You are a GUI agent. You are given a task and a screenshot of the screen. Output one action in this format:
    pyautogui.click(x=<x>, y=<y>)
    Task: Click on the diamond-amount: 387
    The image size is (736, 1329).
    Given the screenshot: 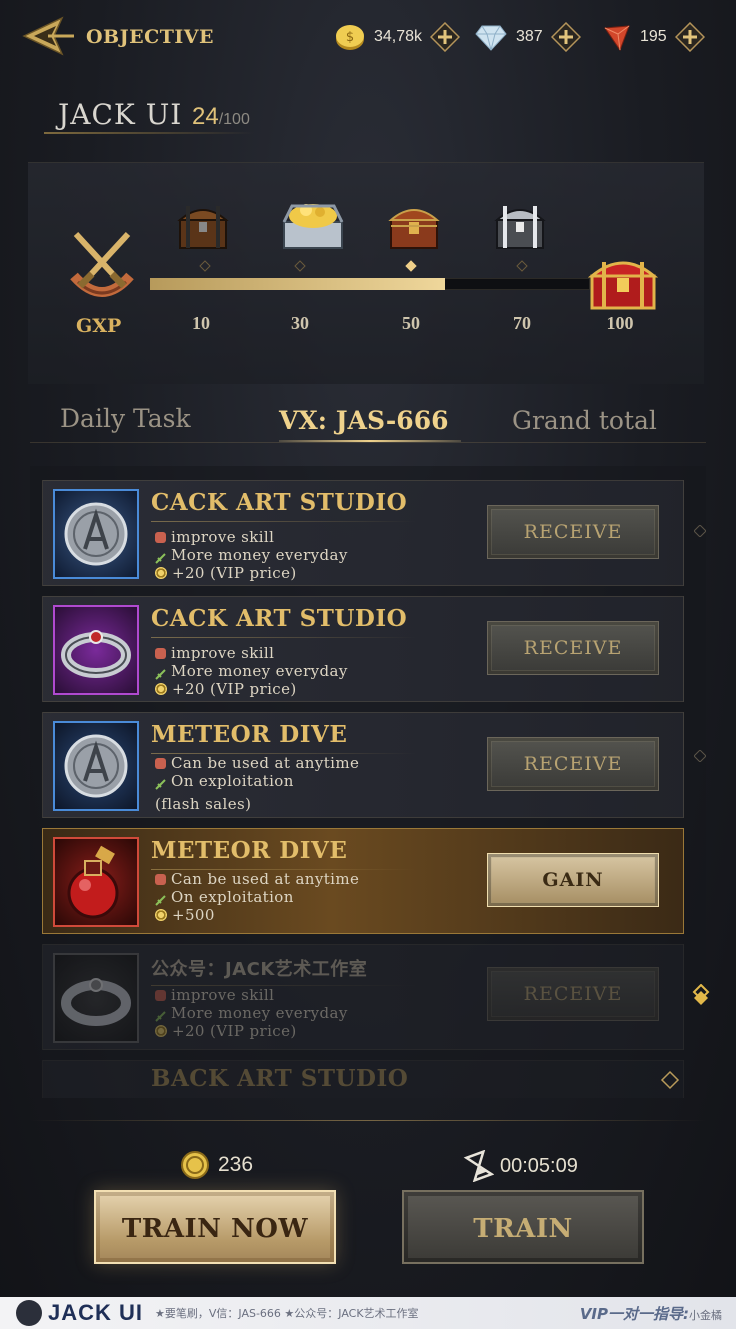 What is the action you would take?
    pyautogui.click(x=529, y=36)
    